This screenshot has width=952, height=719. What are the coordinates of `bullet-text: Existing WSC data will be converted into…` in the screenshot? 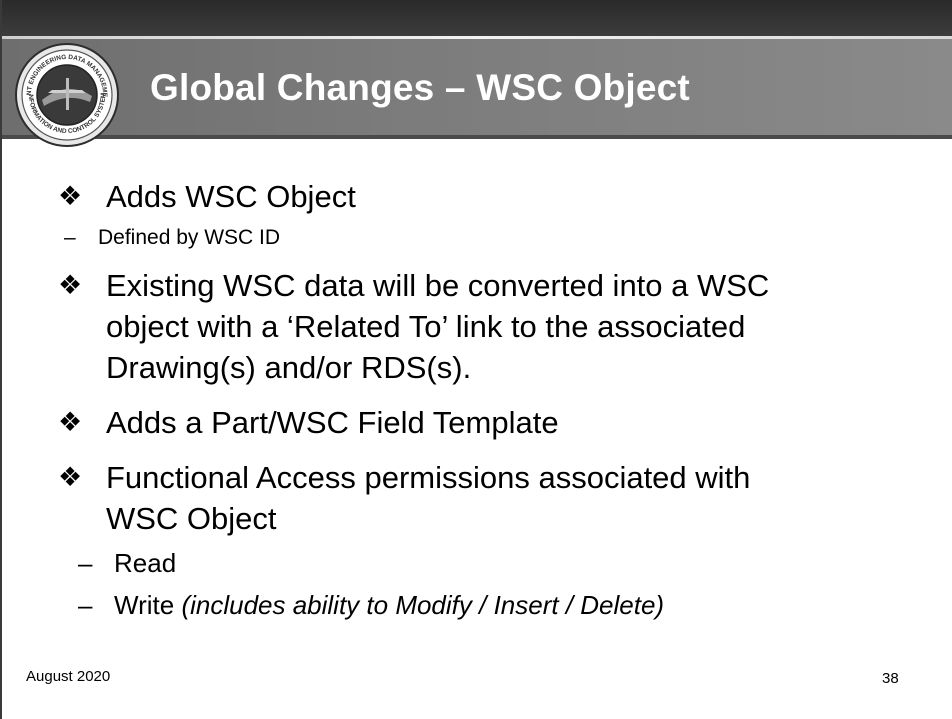 It's located at (438, 285).